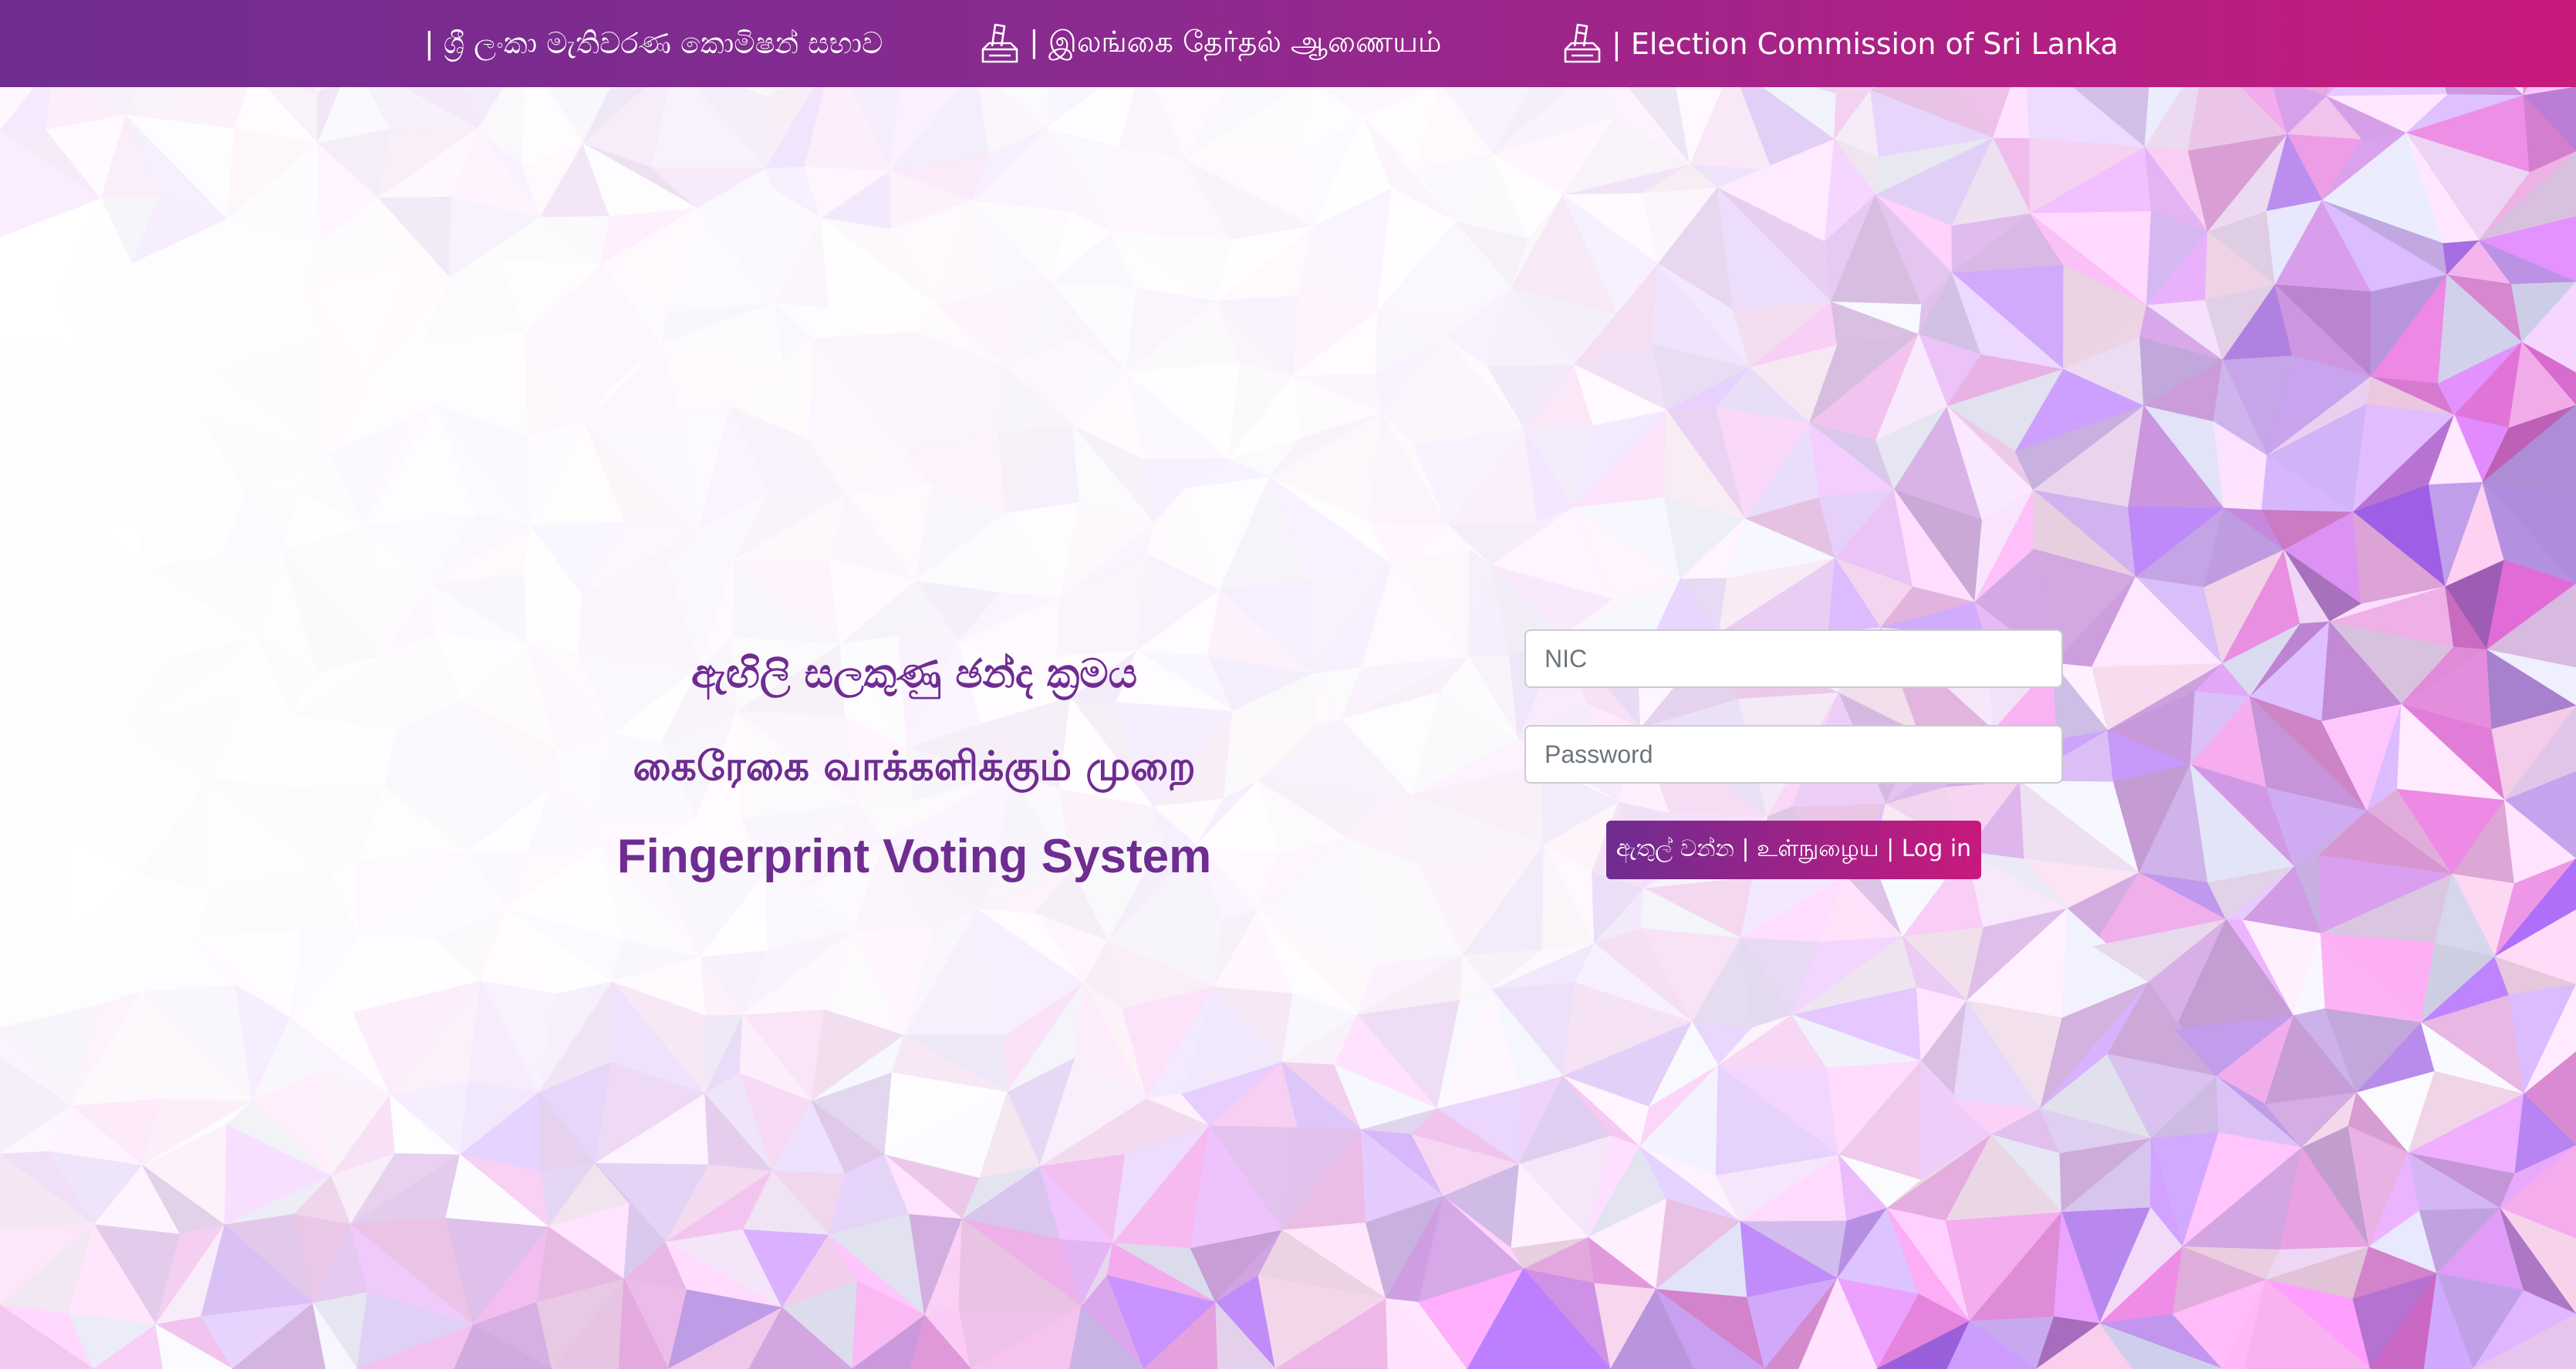 This screenshot has width=2576, height=1369. I want to click on title-english: Fingerprint Voting System, so click(914, 856).